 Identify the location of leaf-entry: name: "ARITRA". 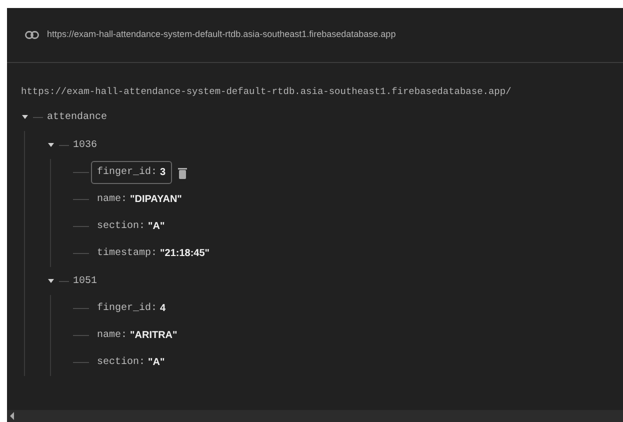
(137, 336).